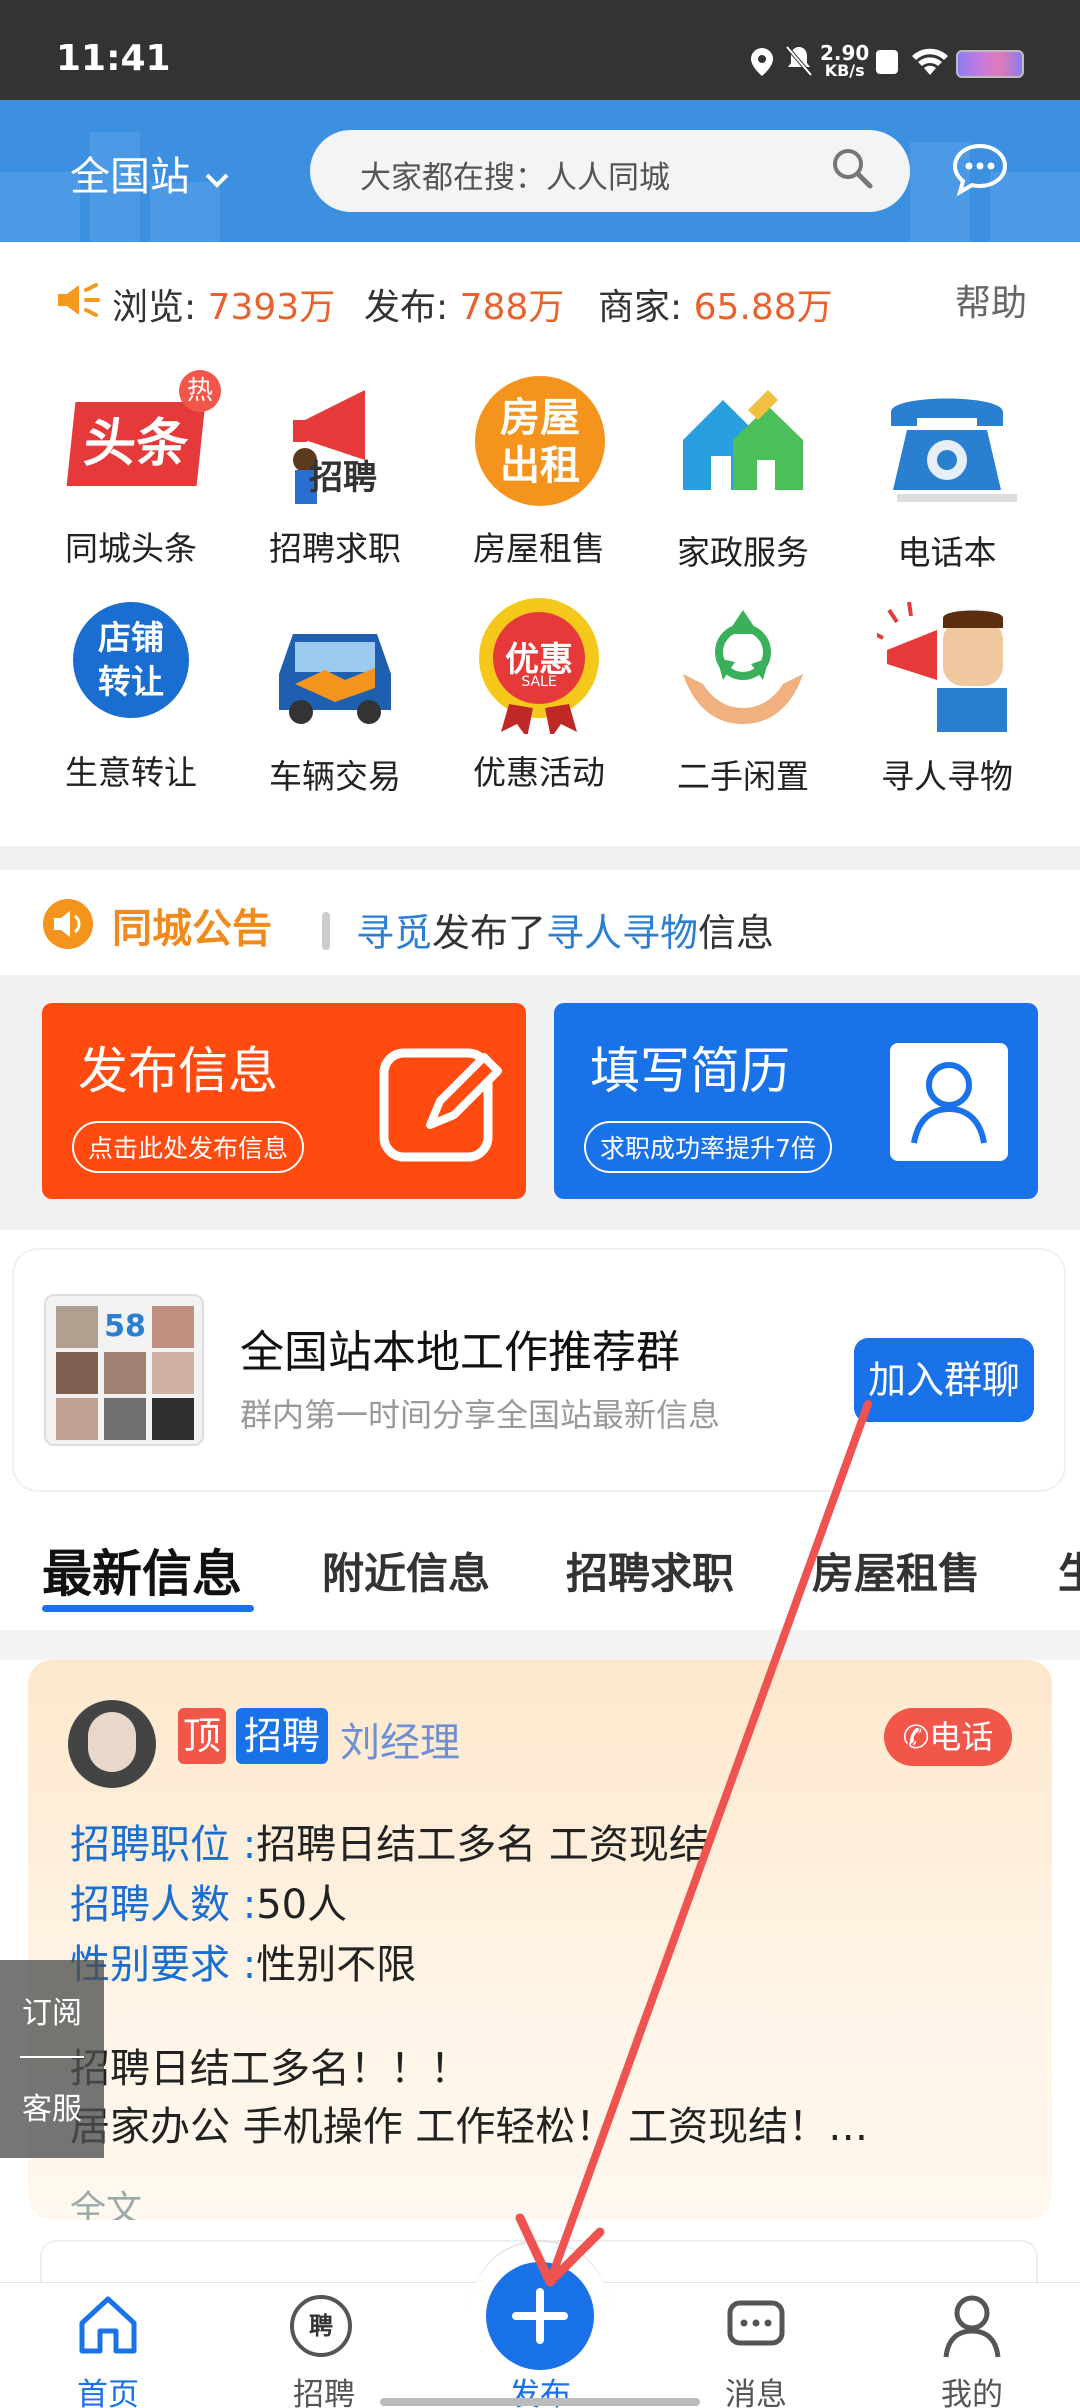  Describe the element at coordinates (52, 2010) in the screenshot. I see `subscribe-button: 订阅` at that location.